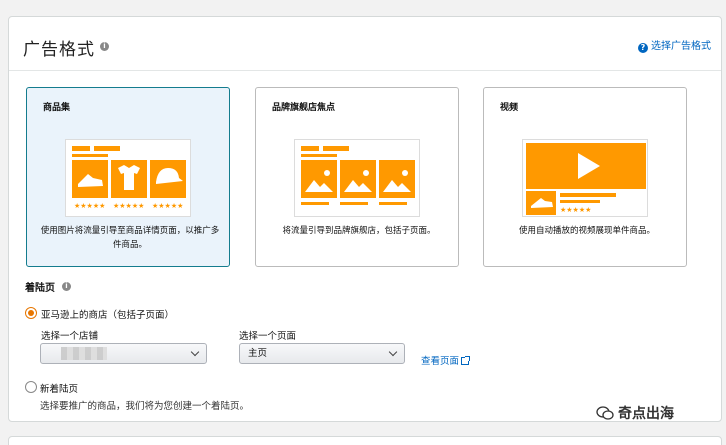 The image size is (726, 445). What do you see at coordinates (59, 50) in the screenshot?
I see `page-title: 广告格式` at bounding box center [59, 50].